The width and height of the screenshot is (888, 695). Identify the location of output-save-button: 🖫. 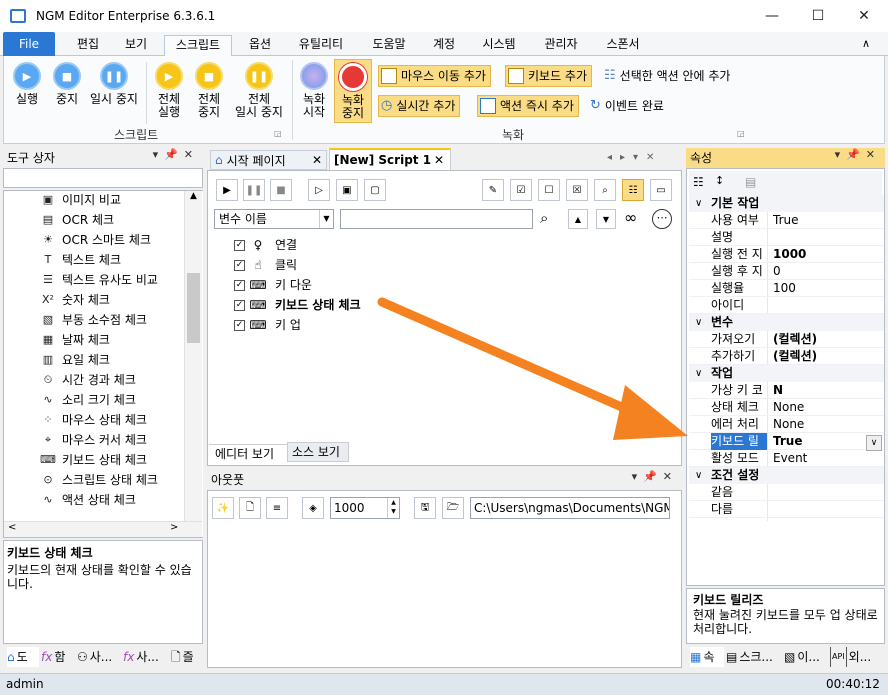
(425, 508).